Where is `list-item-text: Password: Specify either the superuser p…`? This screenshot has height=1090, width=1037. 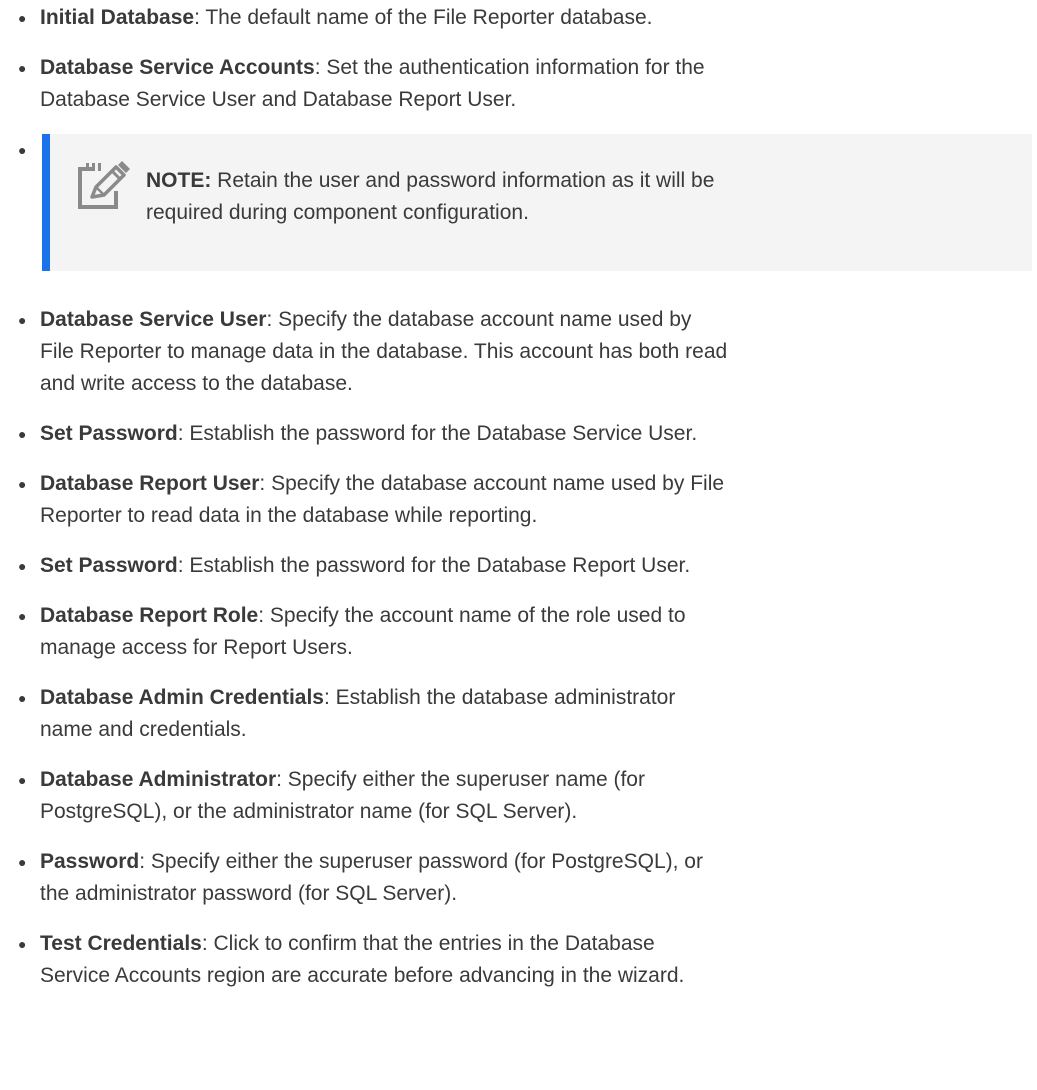 list-item-text: Password: Specify either the superuser p… is located at coordinates (385, 878).